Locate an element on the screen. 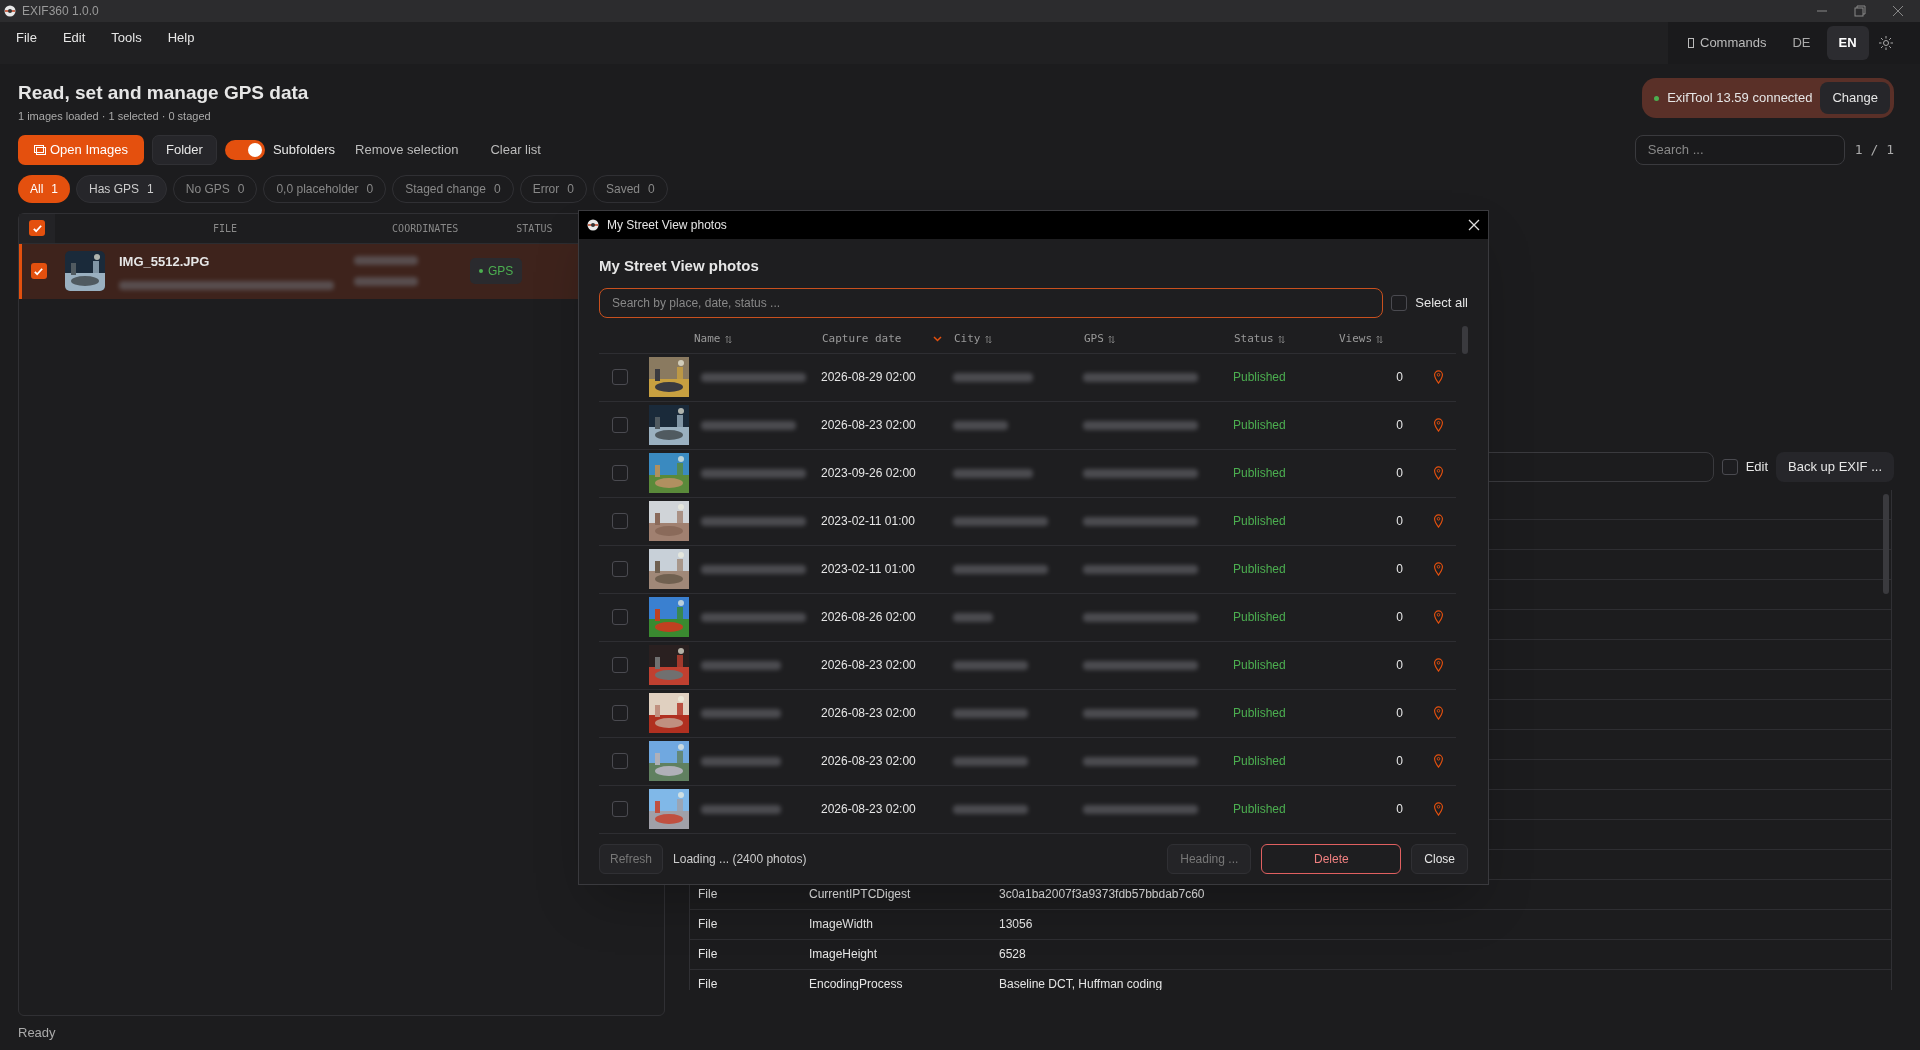  column-header: GPS is located at coordinates (1159, 339).